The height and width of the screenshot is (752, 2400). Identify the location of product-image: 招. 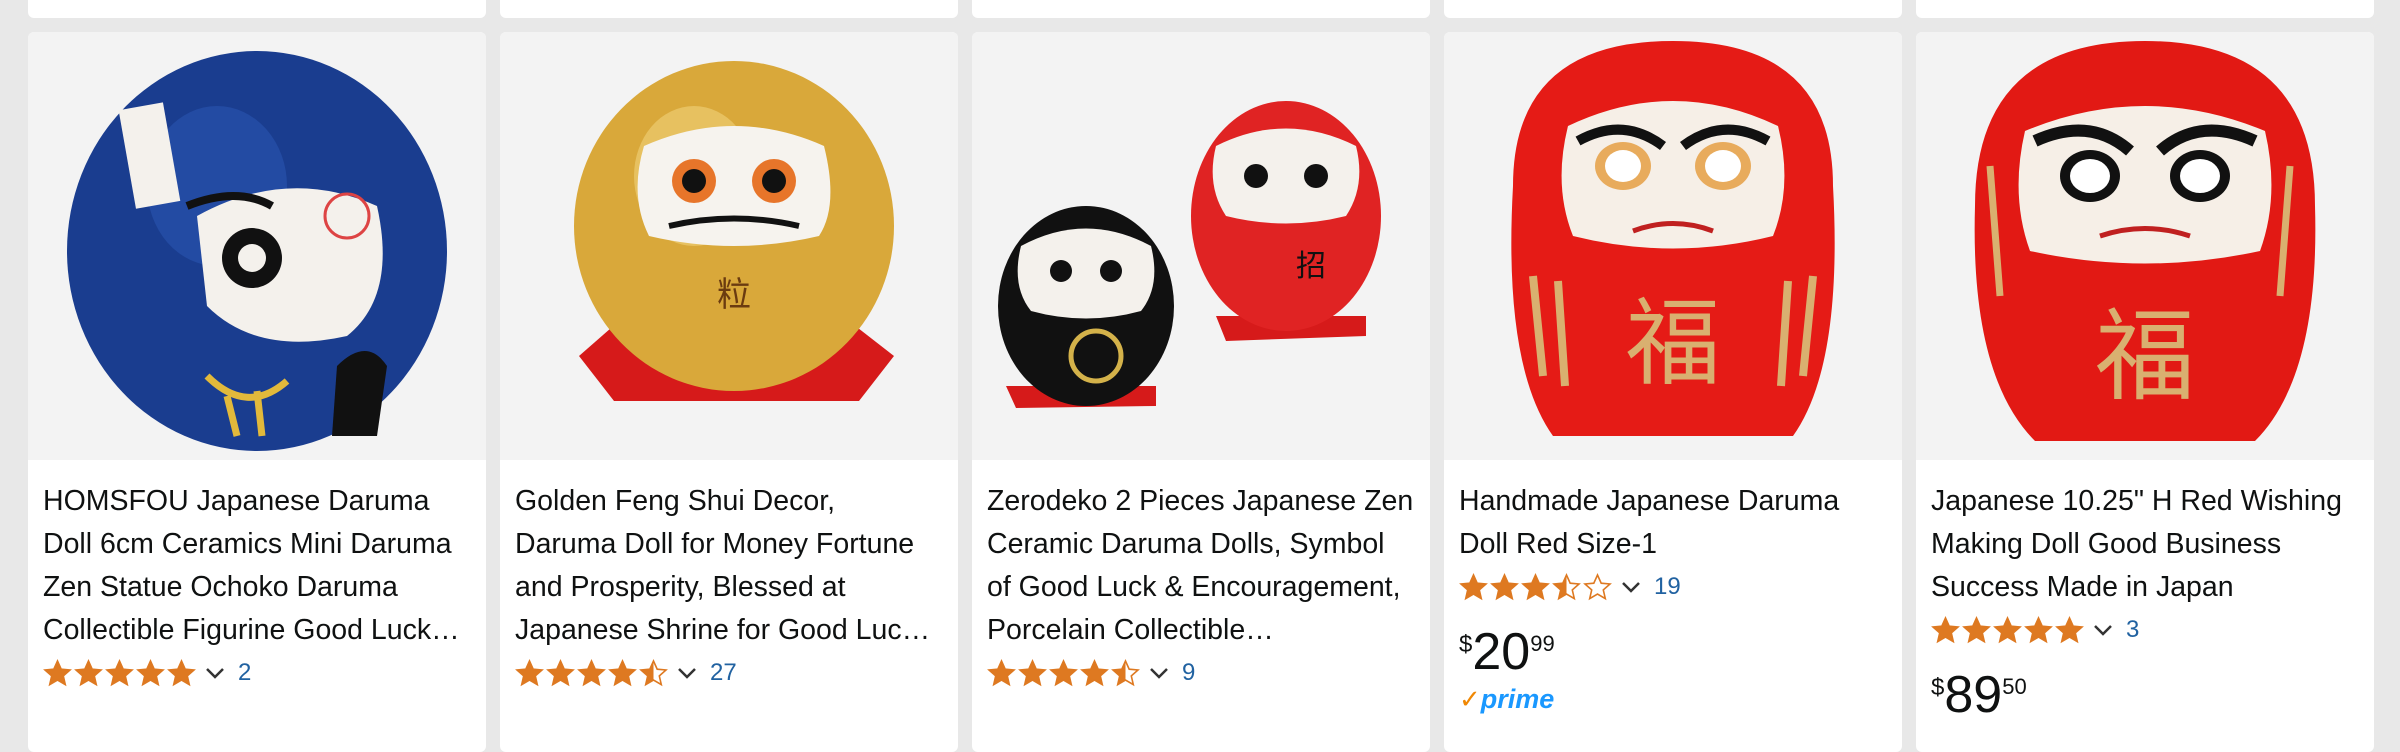
(1201, 246).